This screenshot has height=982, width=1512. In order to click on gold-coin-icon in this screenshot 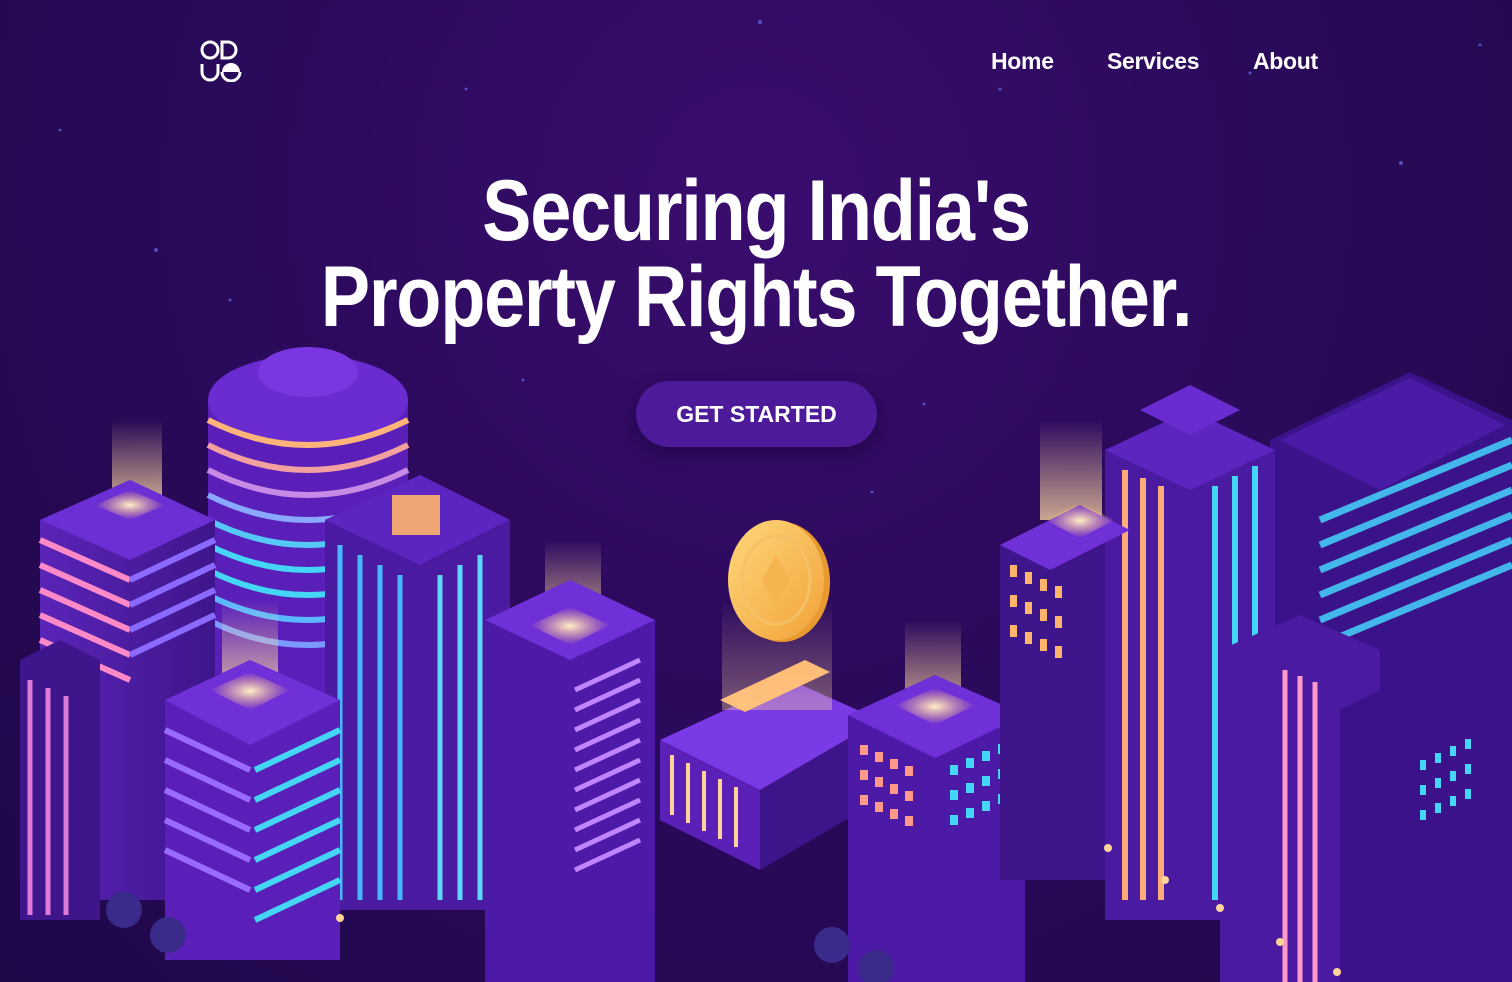, I will do `click(777, 615)`.